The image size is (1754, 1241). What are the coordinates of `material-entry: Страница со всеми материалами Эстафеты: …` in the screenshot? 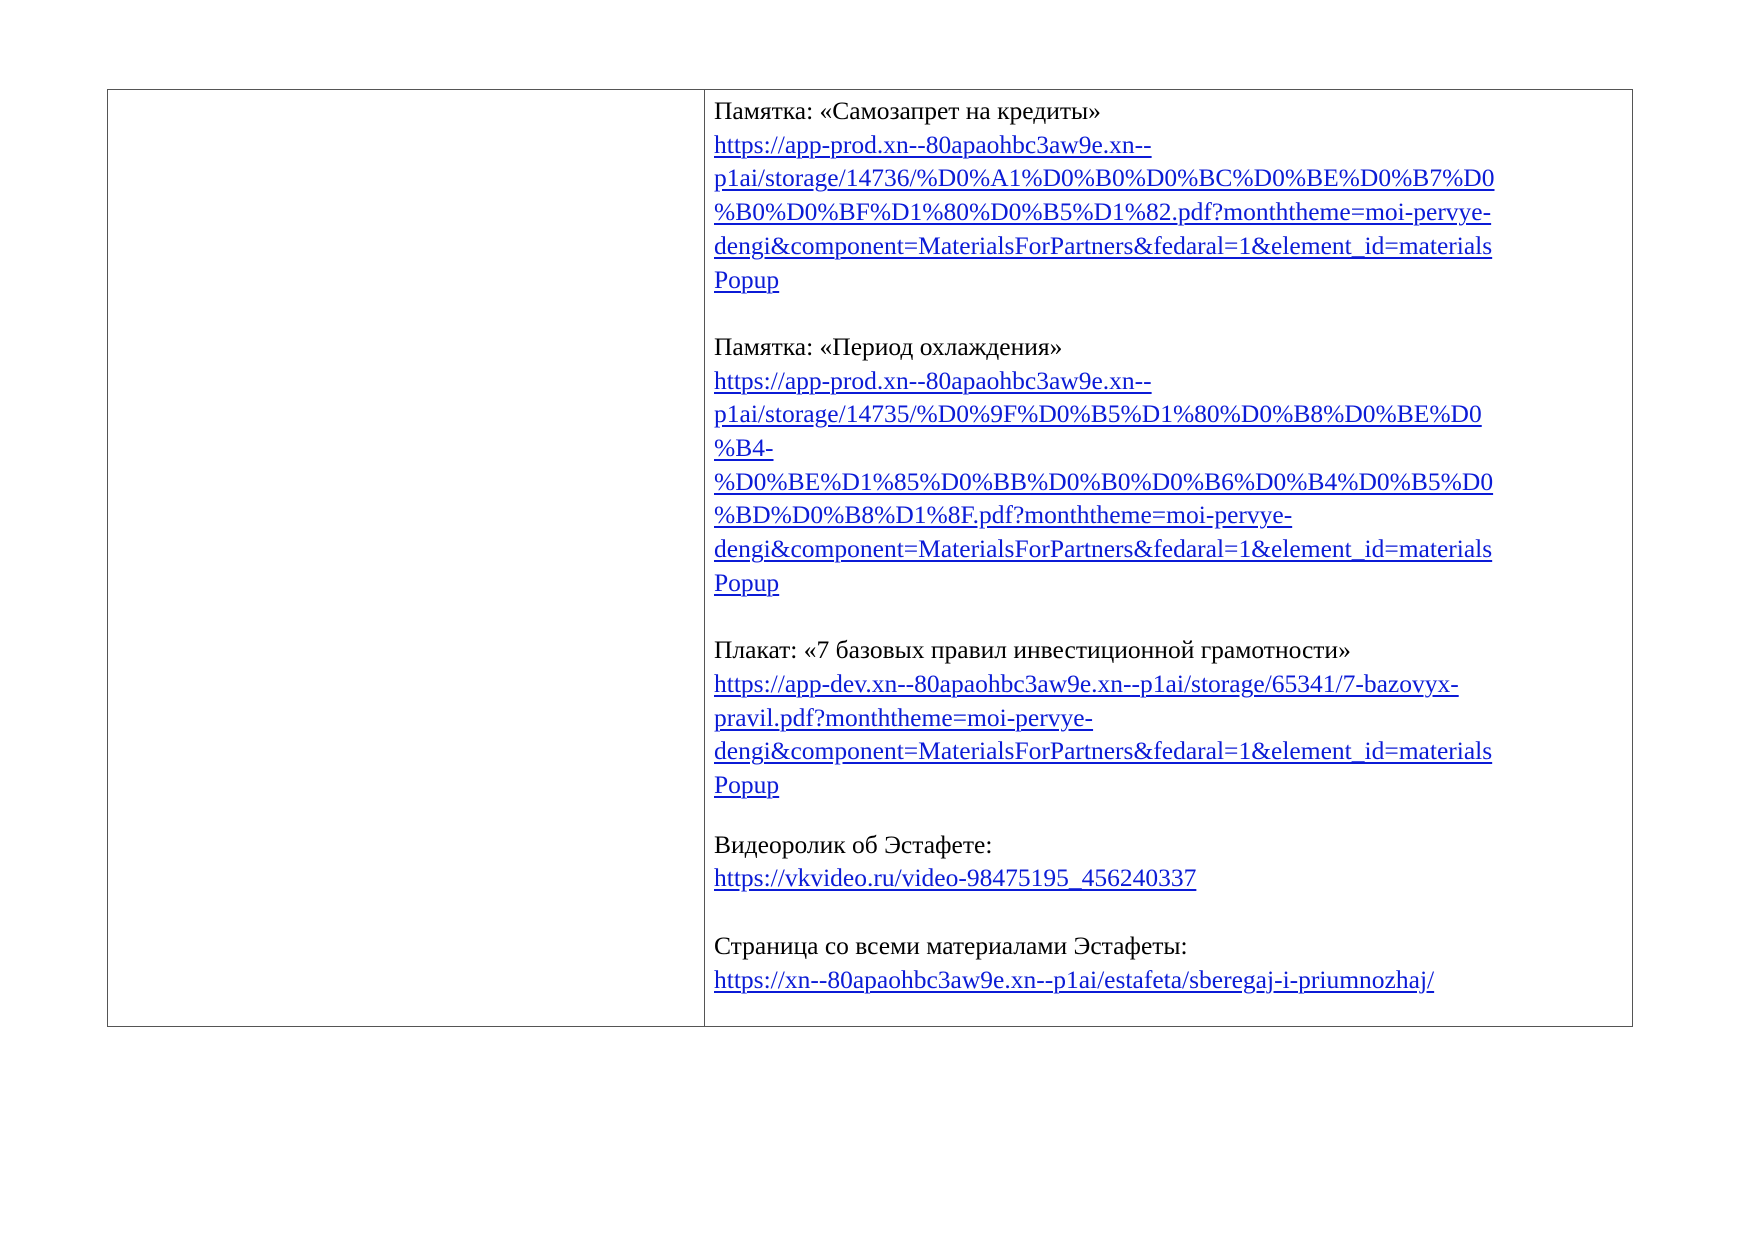 It's located at (1164, 962).